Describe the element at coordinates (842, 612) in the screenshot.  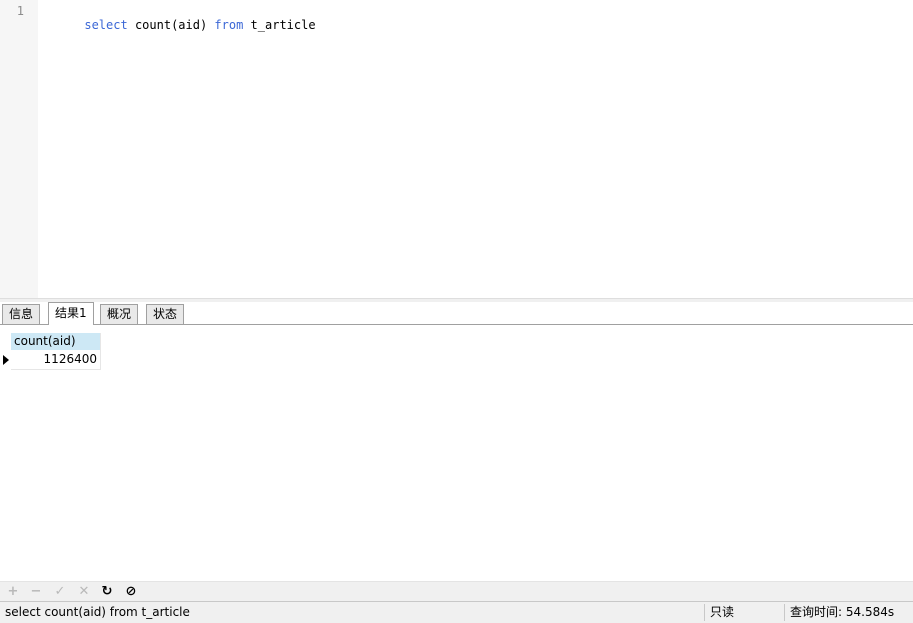
I see `status-query-time: 查询时间: 54.584s` at that location.